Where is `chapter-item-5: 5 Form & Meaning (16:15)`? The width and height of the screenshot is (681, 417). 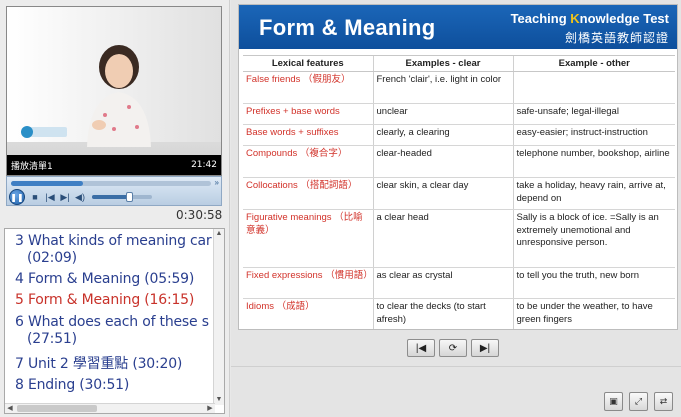 chapter-item-5: 5 Form & Meaning (16:15) is located at coordinates (104, 300).